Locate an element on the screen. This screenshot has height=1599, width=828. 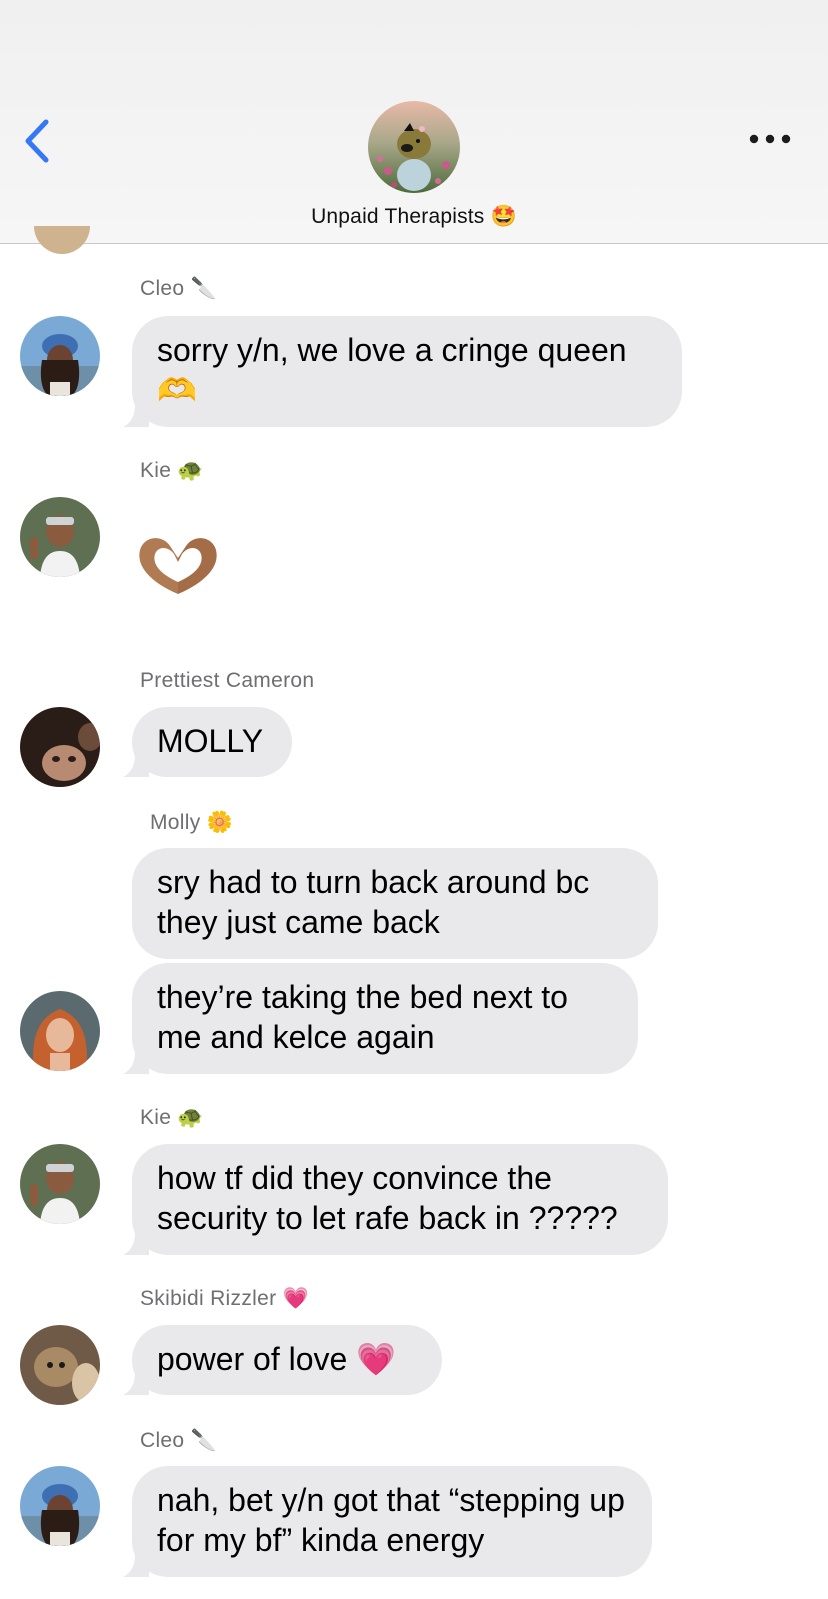
sender-label: Molly 🌼 is located at coordinates (192, 822).